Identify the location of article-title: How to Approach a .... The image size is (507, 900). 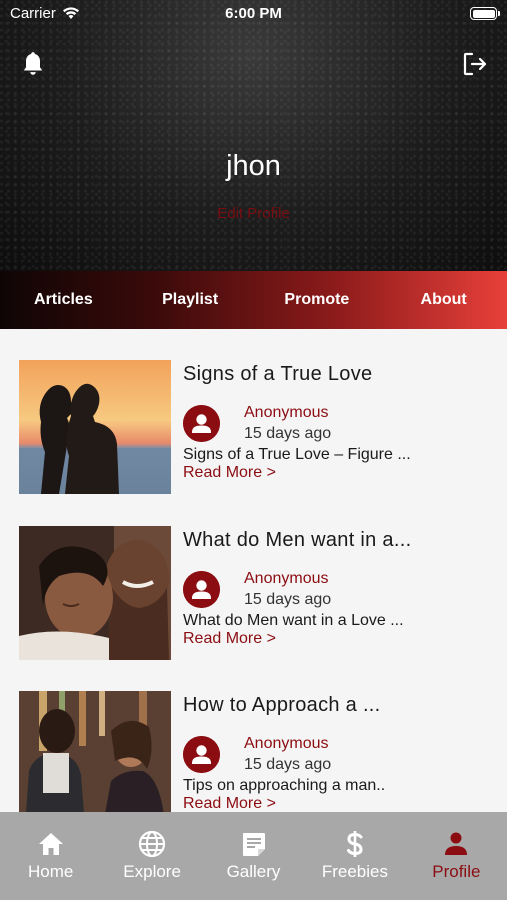
(282, 705).